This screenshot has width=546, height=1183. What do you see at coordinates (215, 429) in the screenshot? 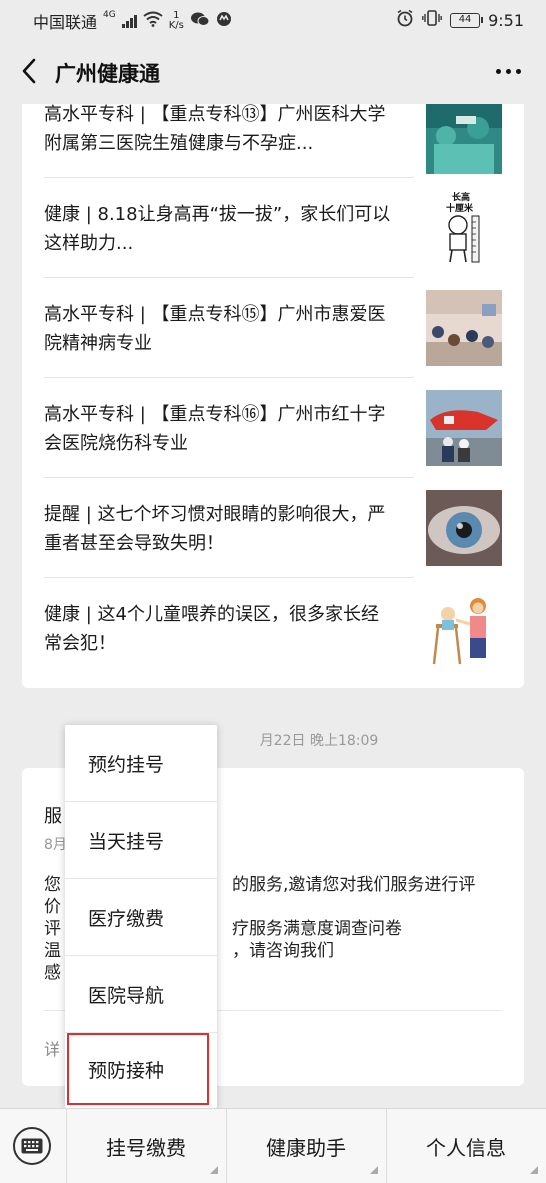
I see `article-title: 高水平专科 | 【重点专科⑯】广州市红十字会医院烧伤科专业` at bounding box center [215, 429].